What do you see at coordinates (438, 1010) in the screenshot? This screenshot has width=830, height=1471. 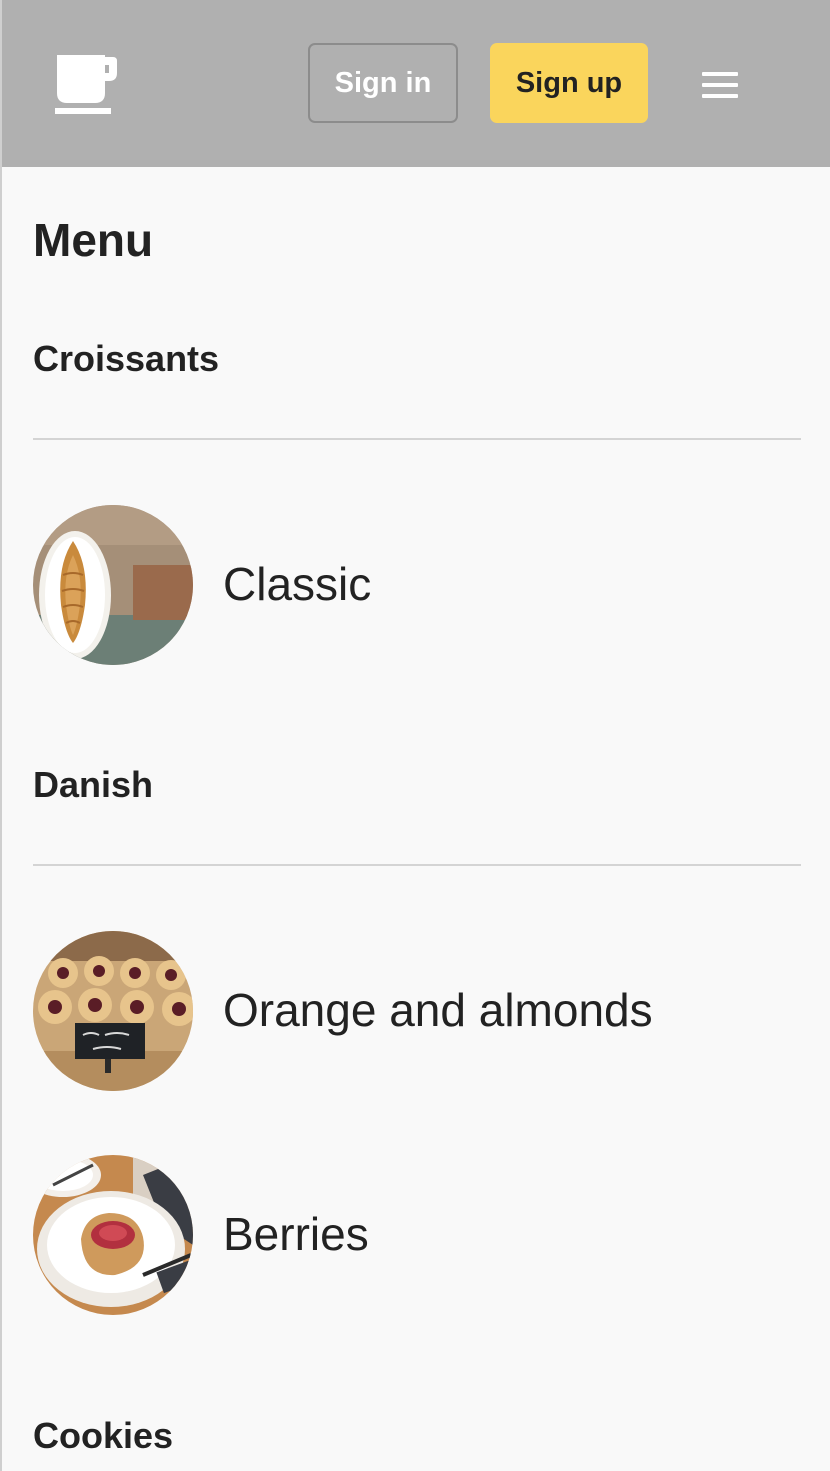 I see `menu-item-label: Orange and almonds` at bounding box center [438, 1010].